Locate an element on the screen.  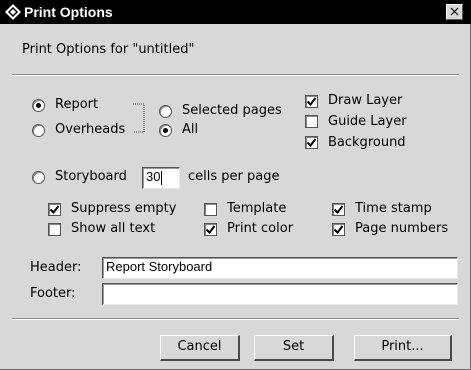
show-all-text-checkbox is located at coordinates (54, 229).